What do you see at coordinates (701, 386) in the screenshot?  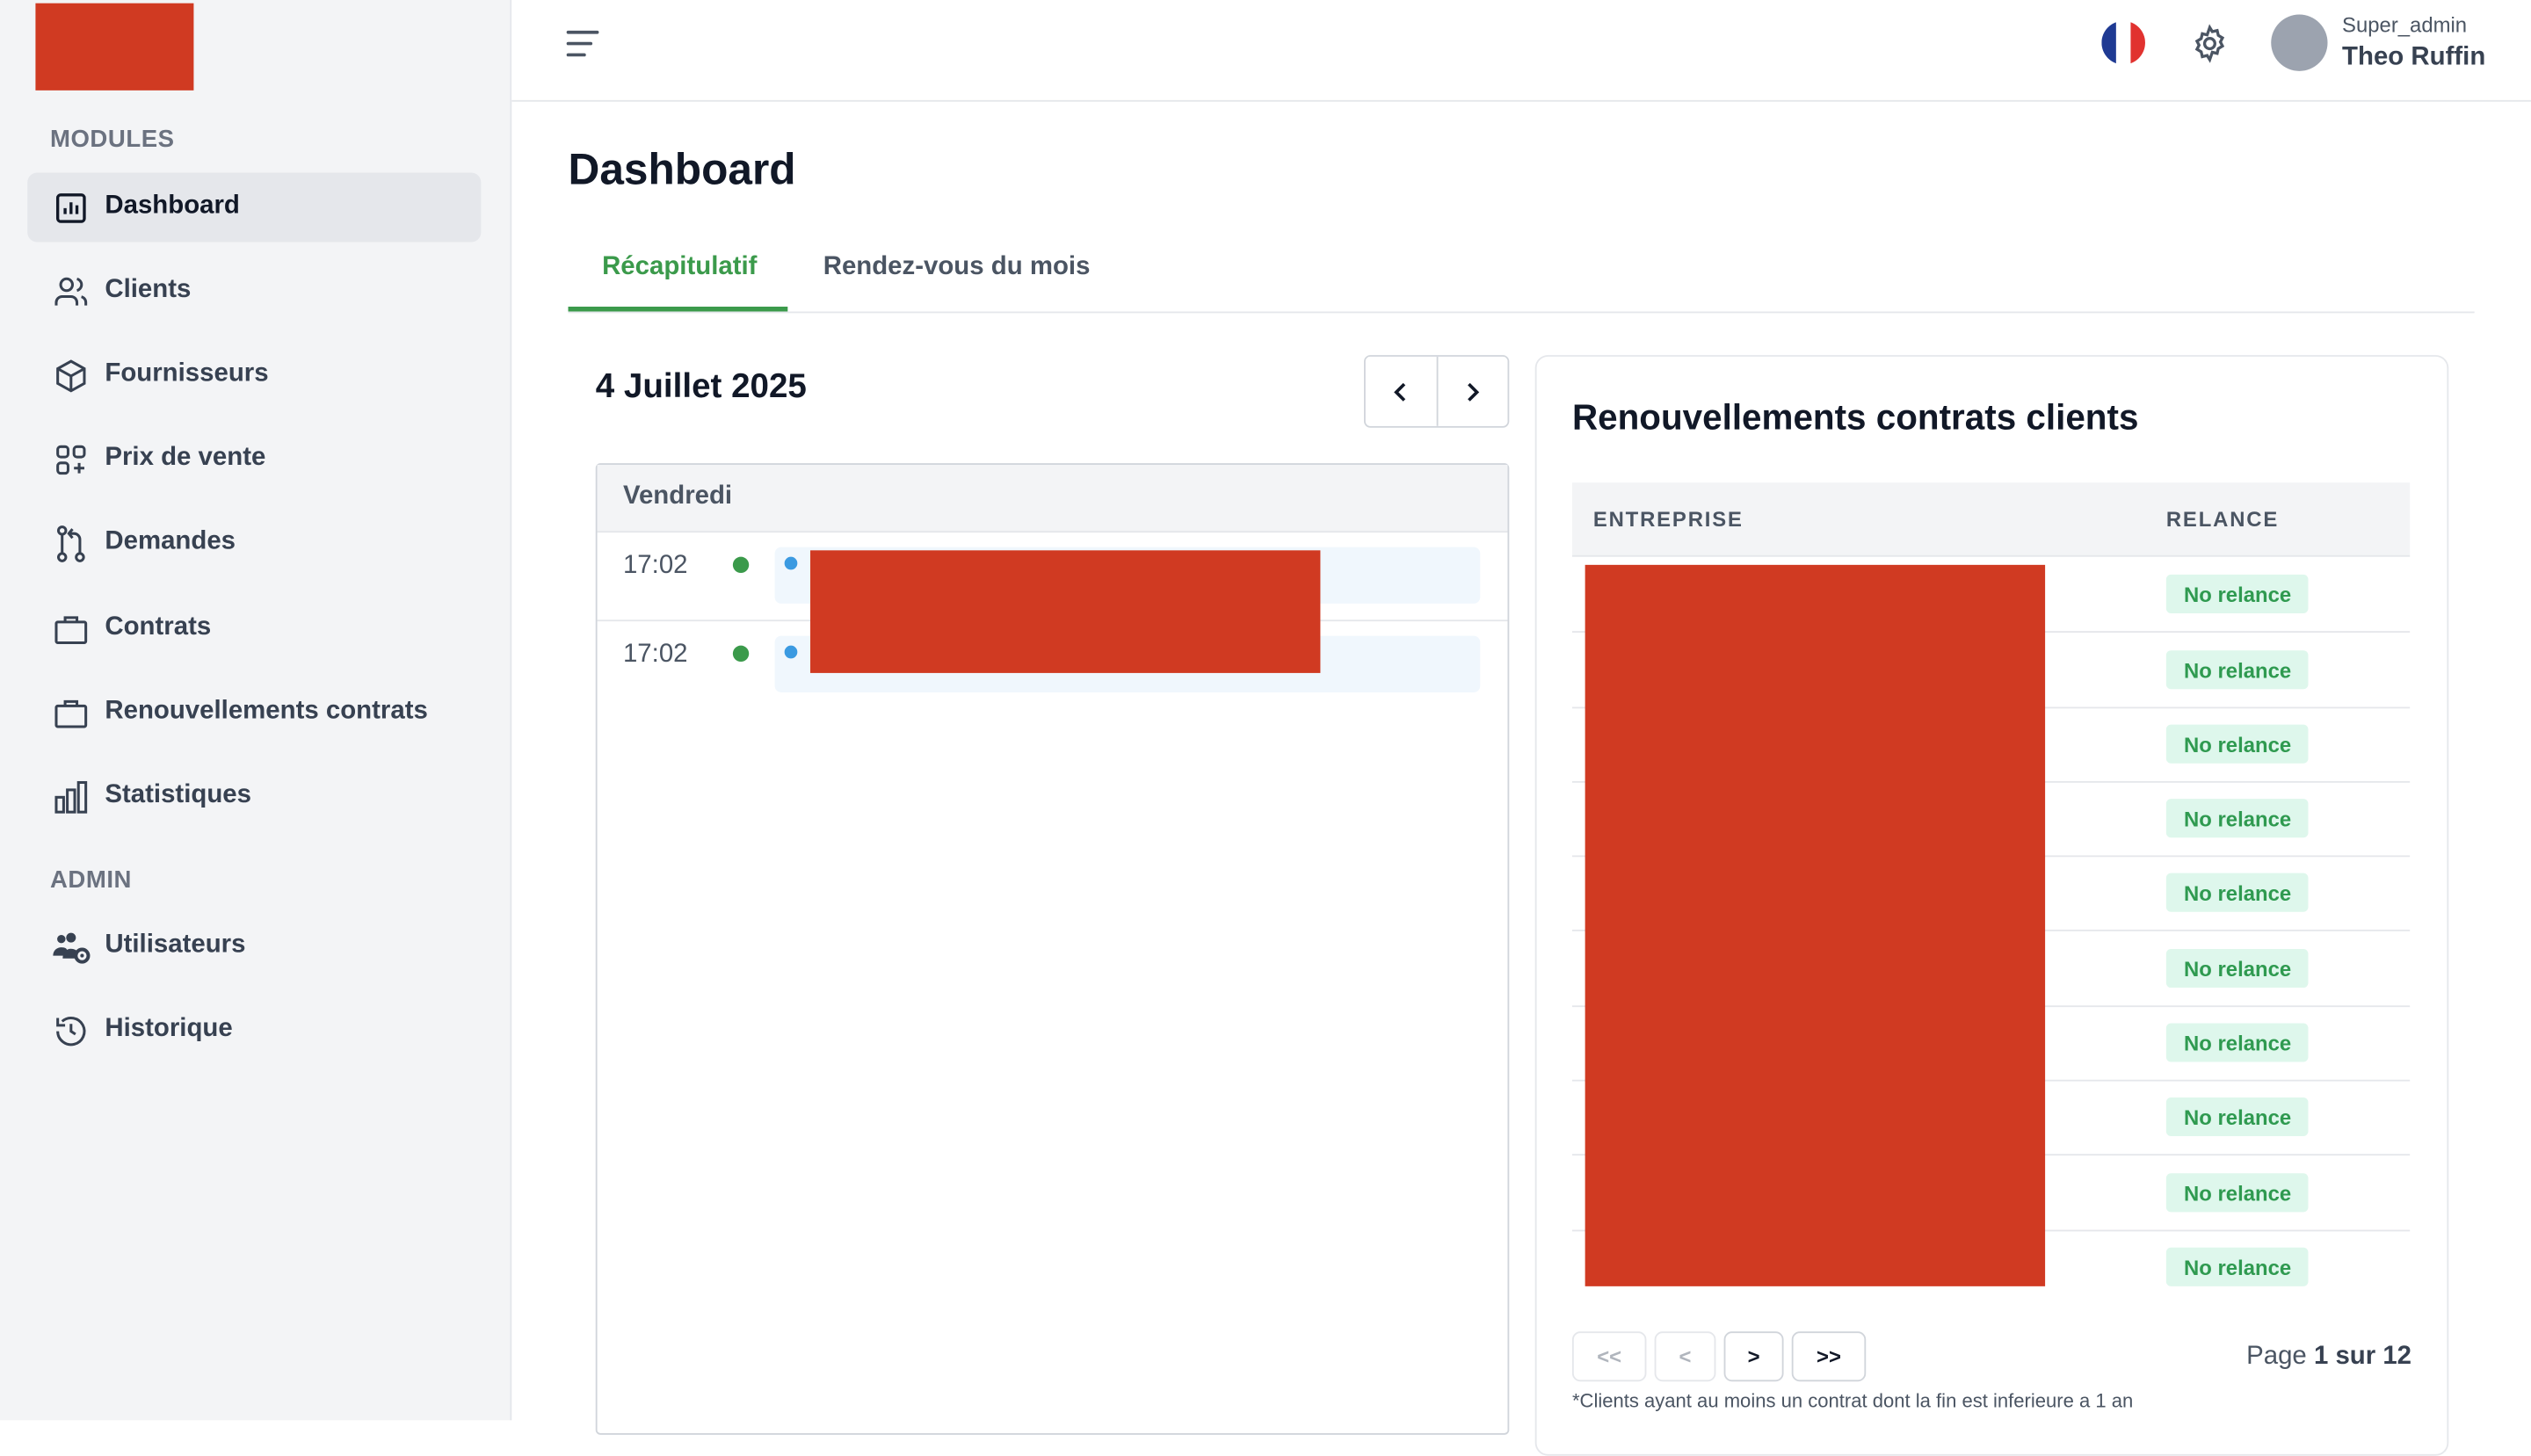 I see `calendar-date: 4 Juillet 2025` at bounding box center [701, 386].